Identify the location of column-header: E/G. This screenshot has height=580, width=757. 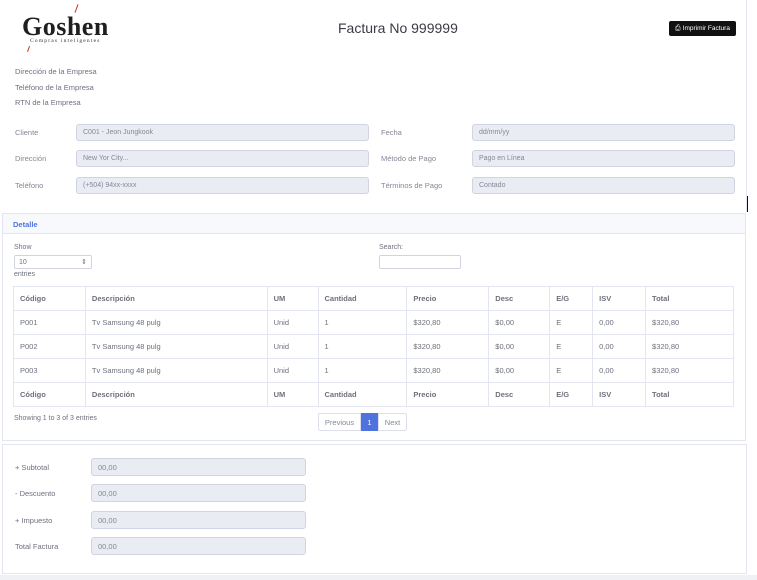
(571, 298).